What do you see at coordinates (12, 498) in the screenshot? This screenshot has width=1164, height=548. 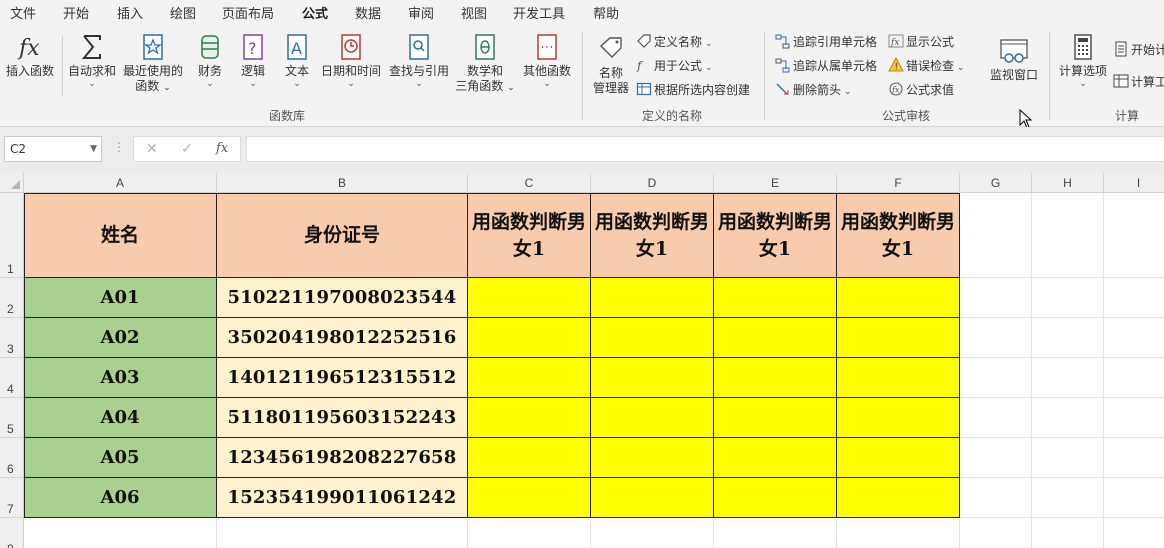 I see `row-header-7: 7` at bounding box center [12, 498].